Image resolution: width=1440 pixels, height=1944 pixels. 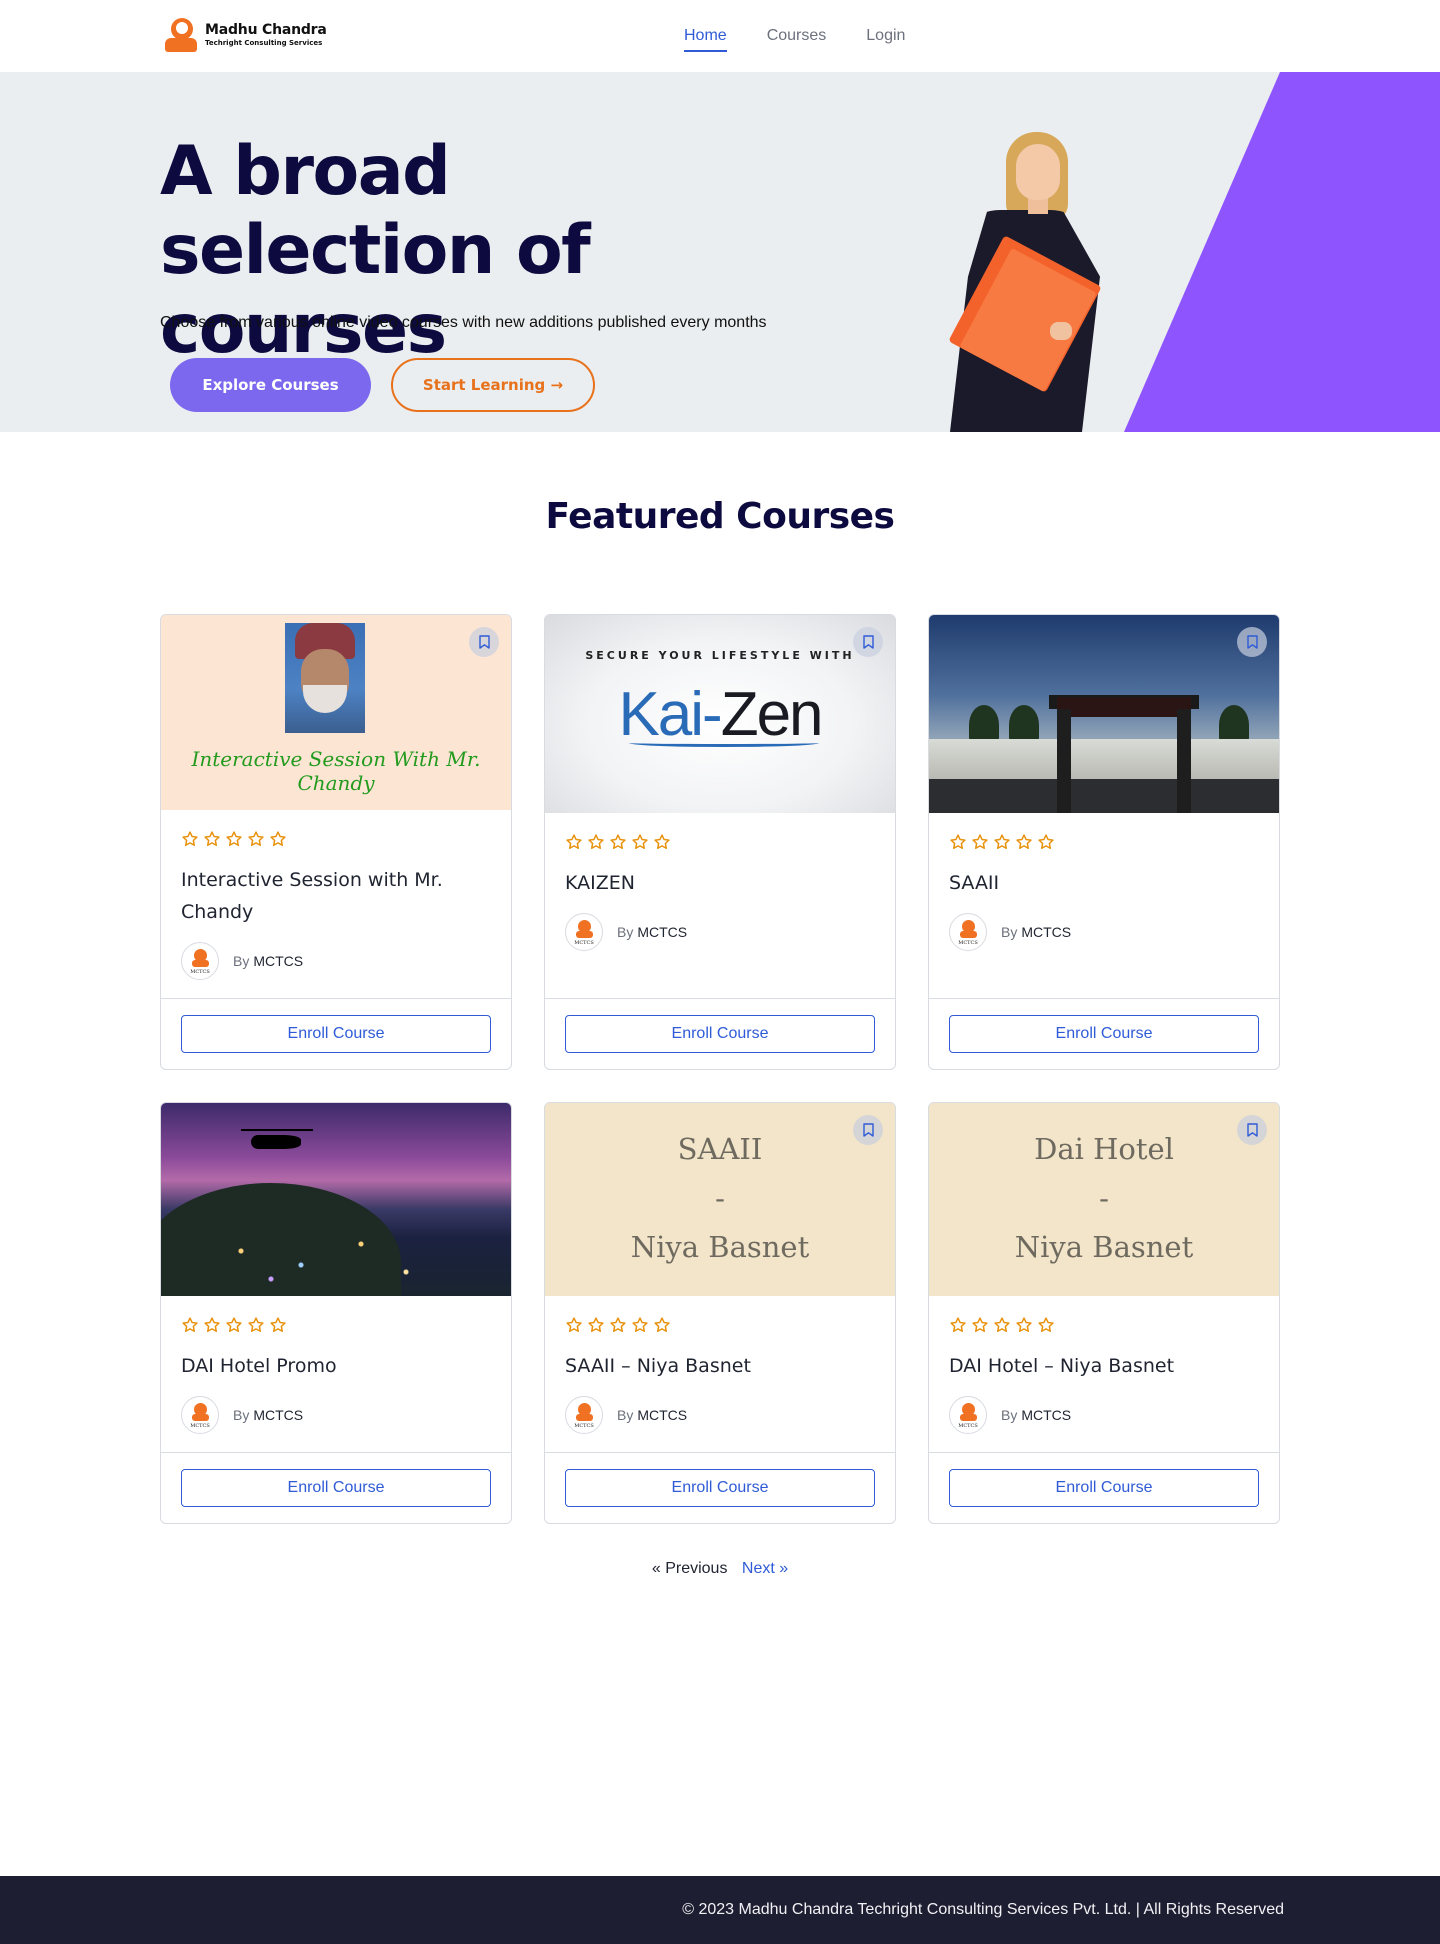 What do you see at coordinates (720, 1199) in the screenshot?
I see `course-thumbnail: SAAII - Niya Basnet` at bounding box center [720, 1199].